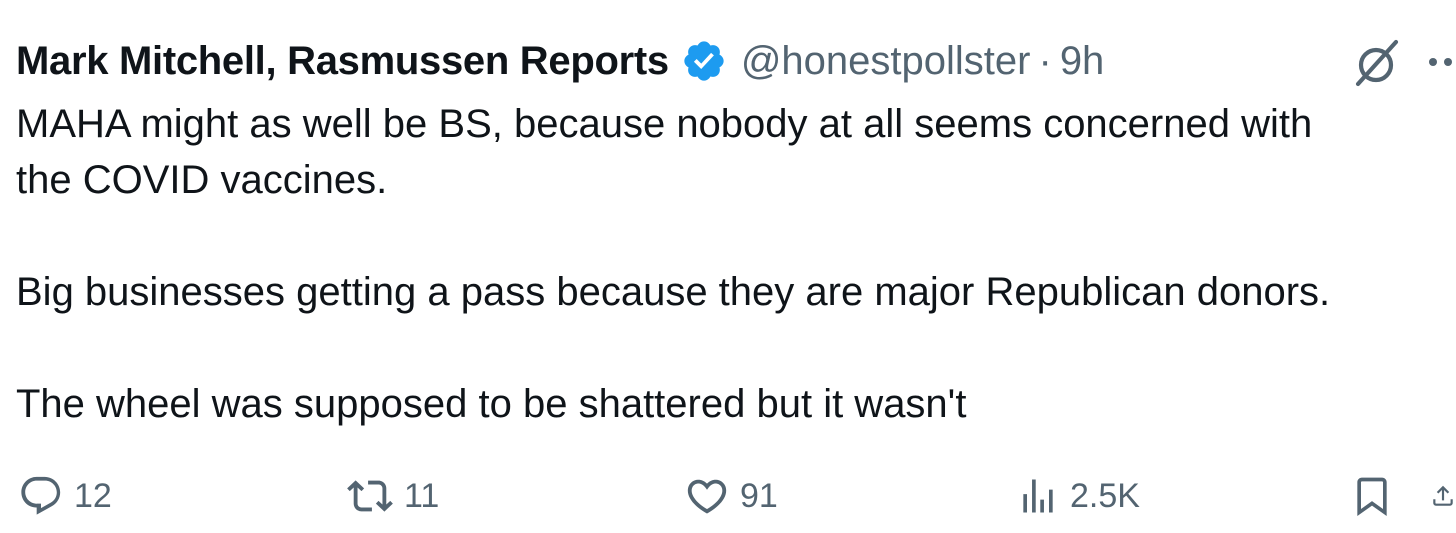 Image resolution: width=1456 pixels, height=533 pixels. What do you see at coordinates (1105, 495) in the screenshot?
I see `views-count: 2.5K` at bounding box center [1105, 495].